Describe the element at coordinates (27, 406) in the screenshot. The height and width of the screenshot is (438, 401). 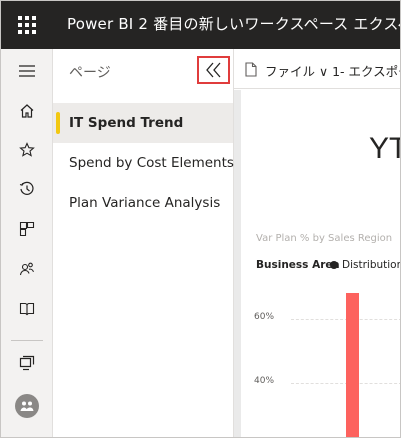
I see `workspace-avatar-icon` at that location.